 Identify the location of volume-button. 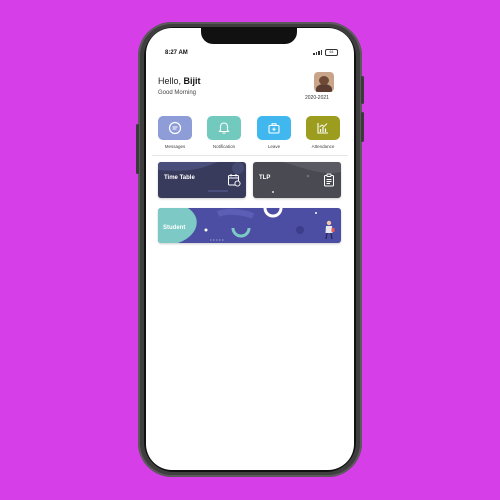
(137, 149).